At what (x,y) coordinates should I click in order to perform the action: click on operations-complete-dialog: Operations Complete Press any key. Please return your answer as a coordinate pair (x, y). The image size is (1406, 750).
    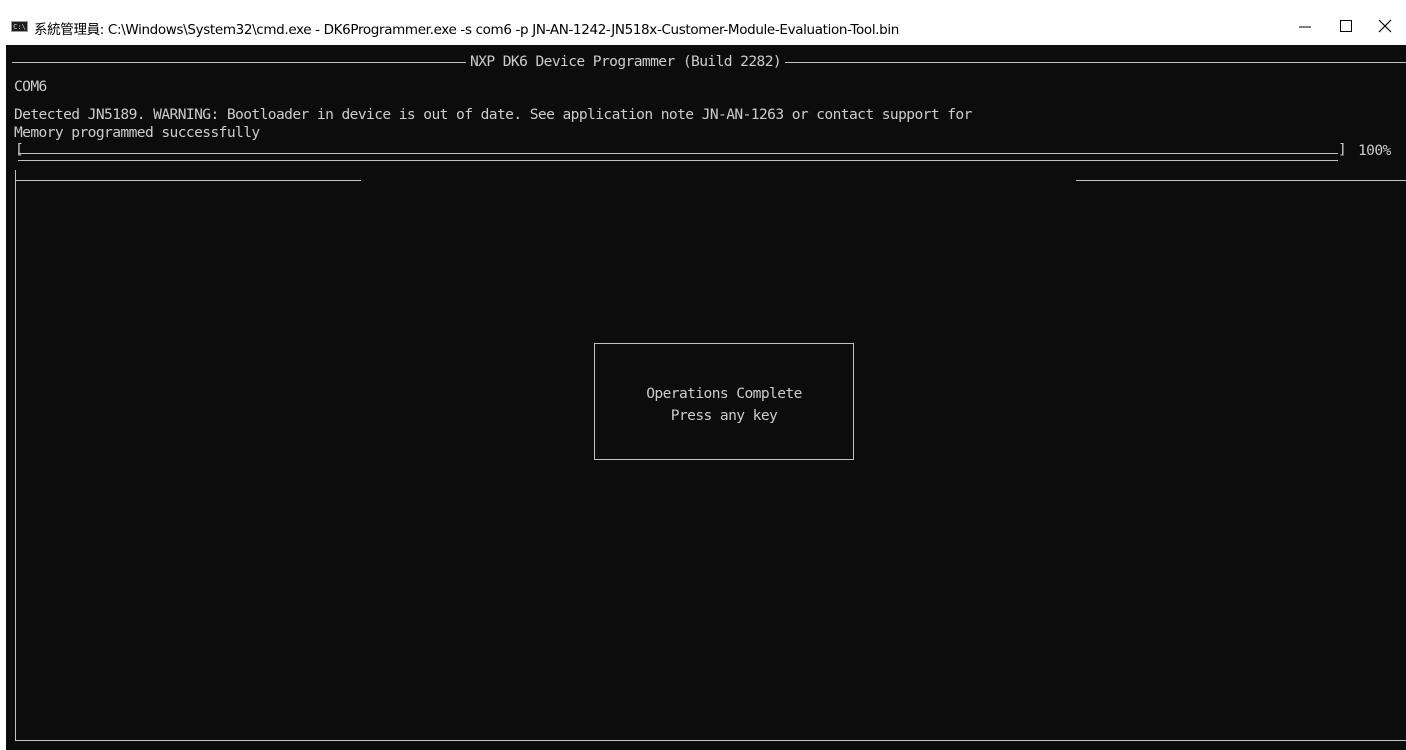
    Looking at the image, I should click on (724, 401).